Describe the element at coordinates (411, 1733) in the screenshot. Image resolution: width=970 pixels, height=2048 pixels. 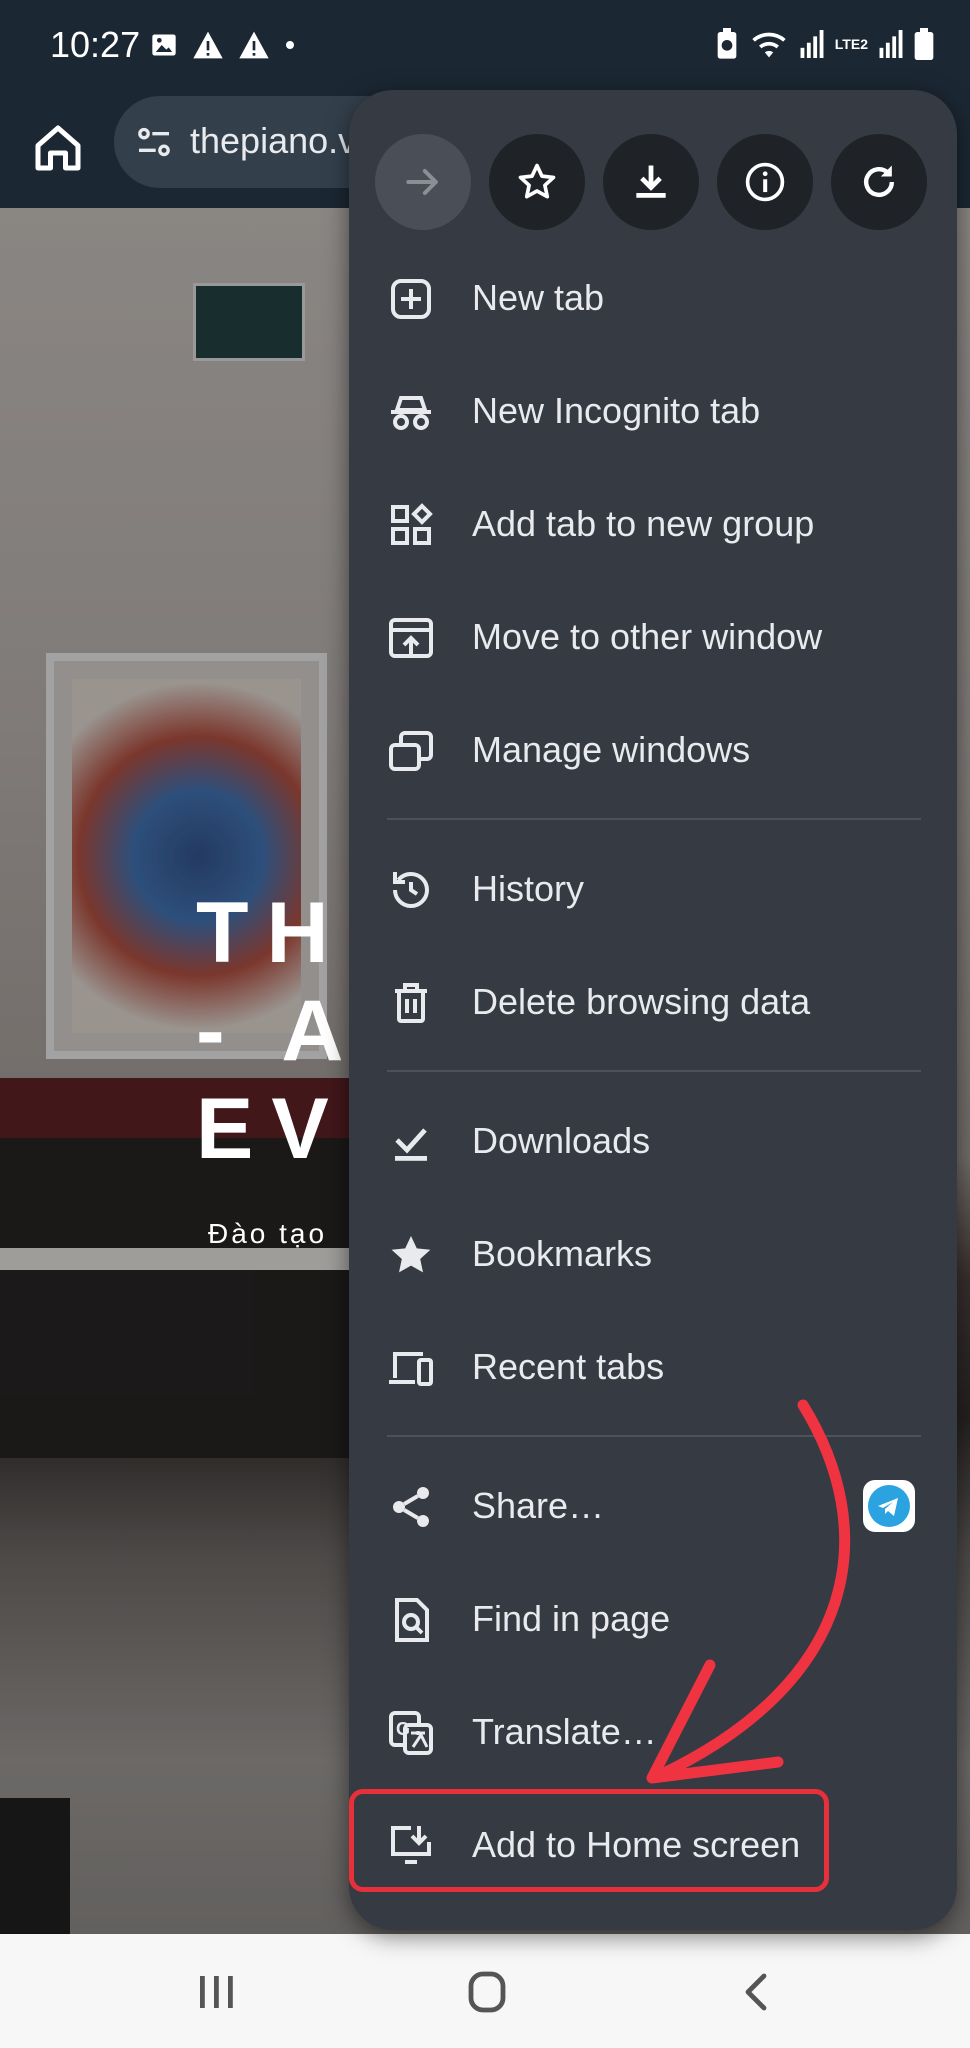
I see `translate-icon: G` at that location.